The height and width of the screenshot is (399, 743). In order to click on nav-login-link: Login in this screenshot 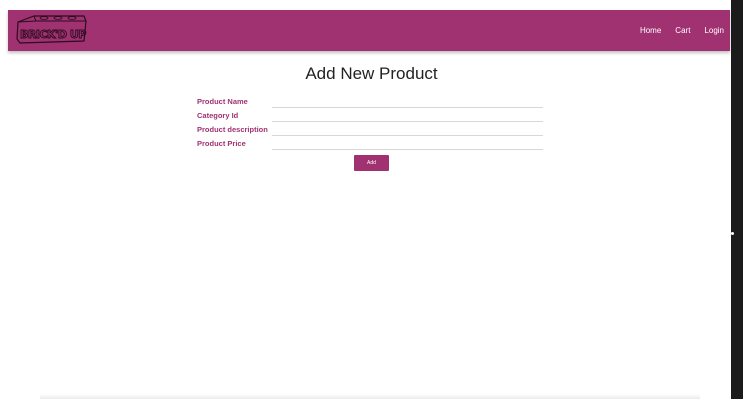, I will do `click(714, 30)`.